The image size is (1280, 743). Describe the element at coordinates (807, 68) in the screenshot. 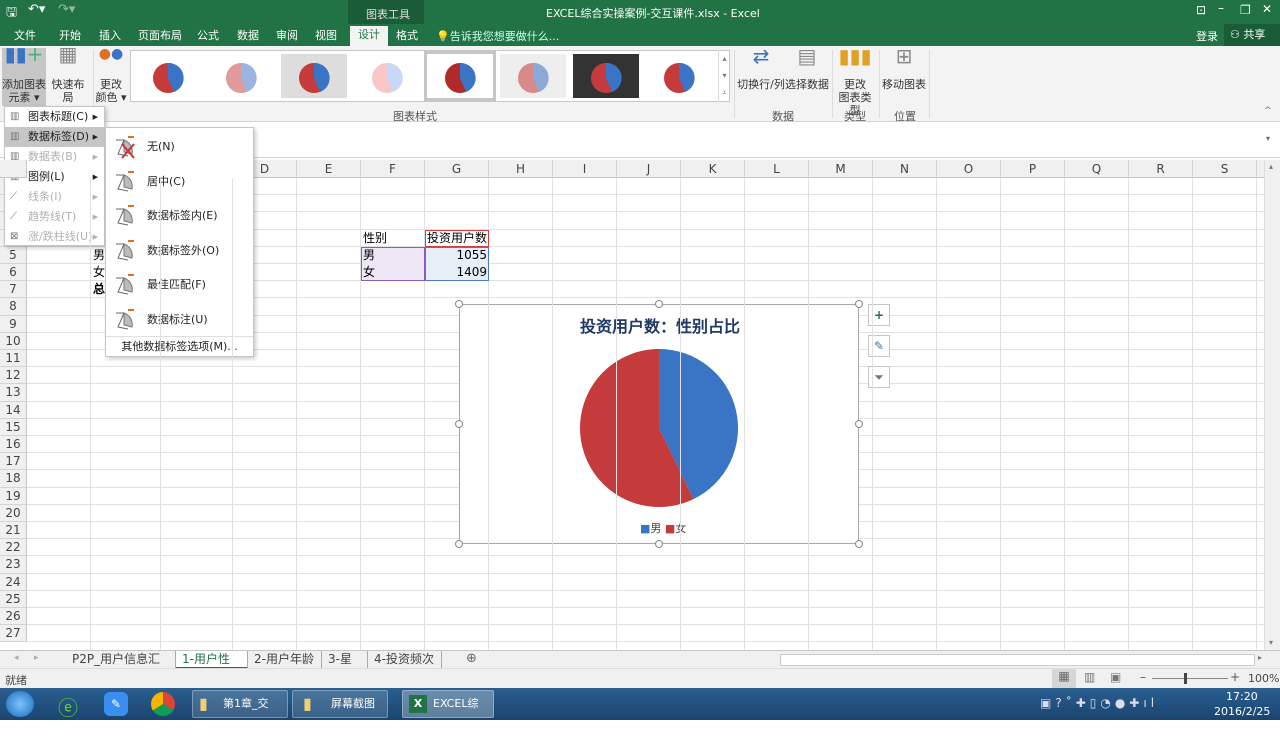

I see `select-data-button: ▤ 选择数据` at that location.